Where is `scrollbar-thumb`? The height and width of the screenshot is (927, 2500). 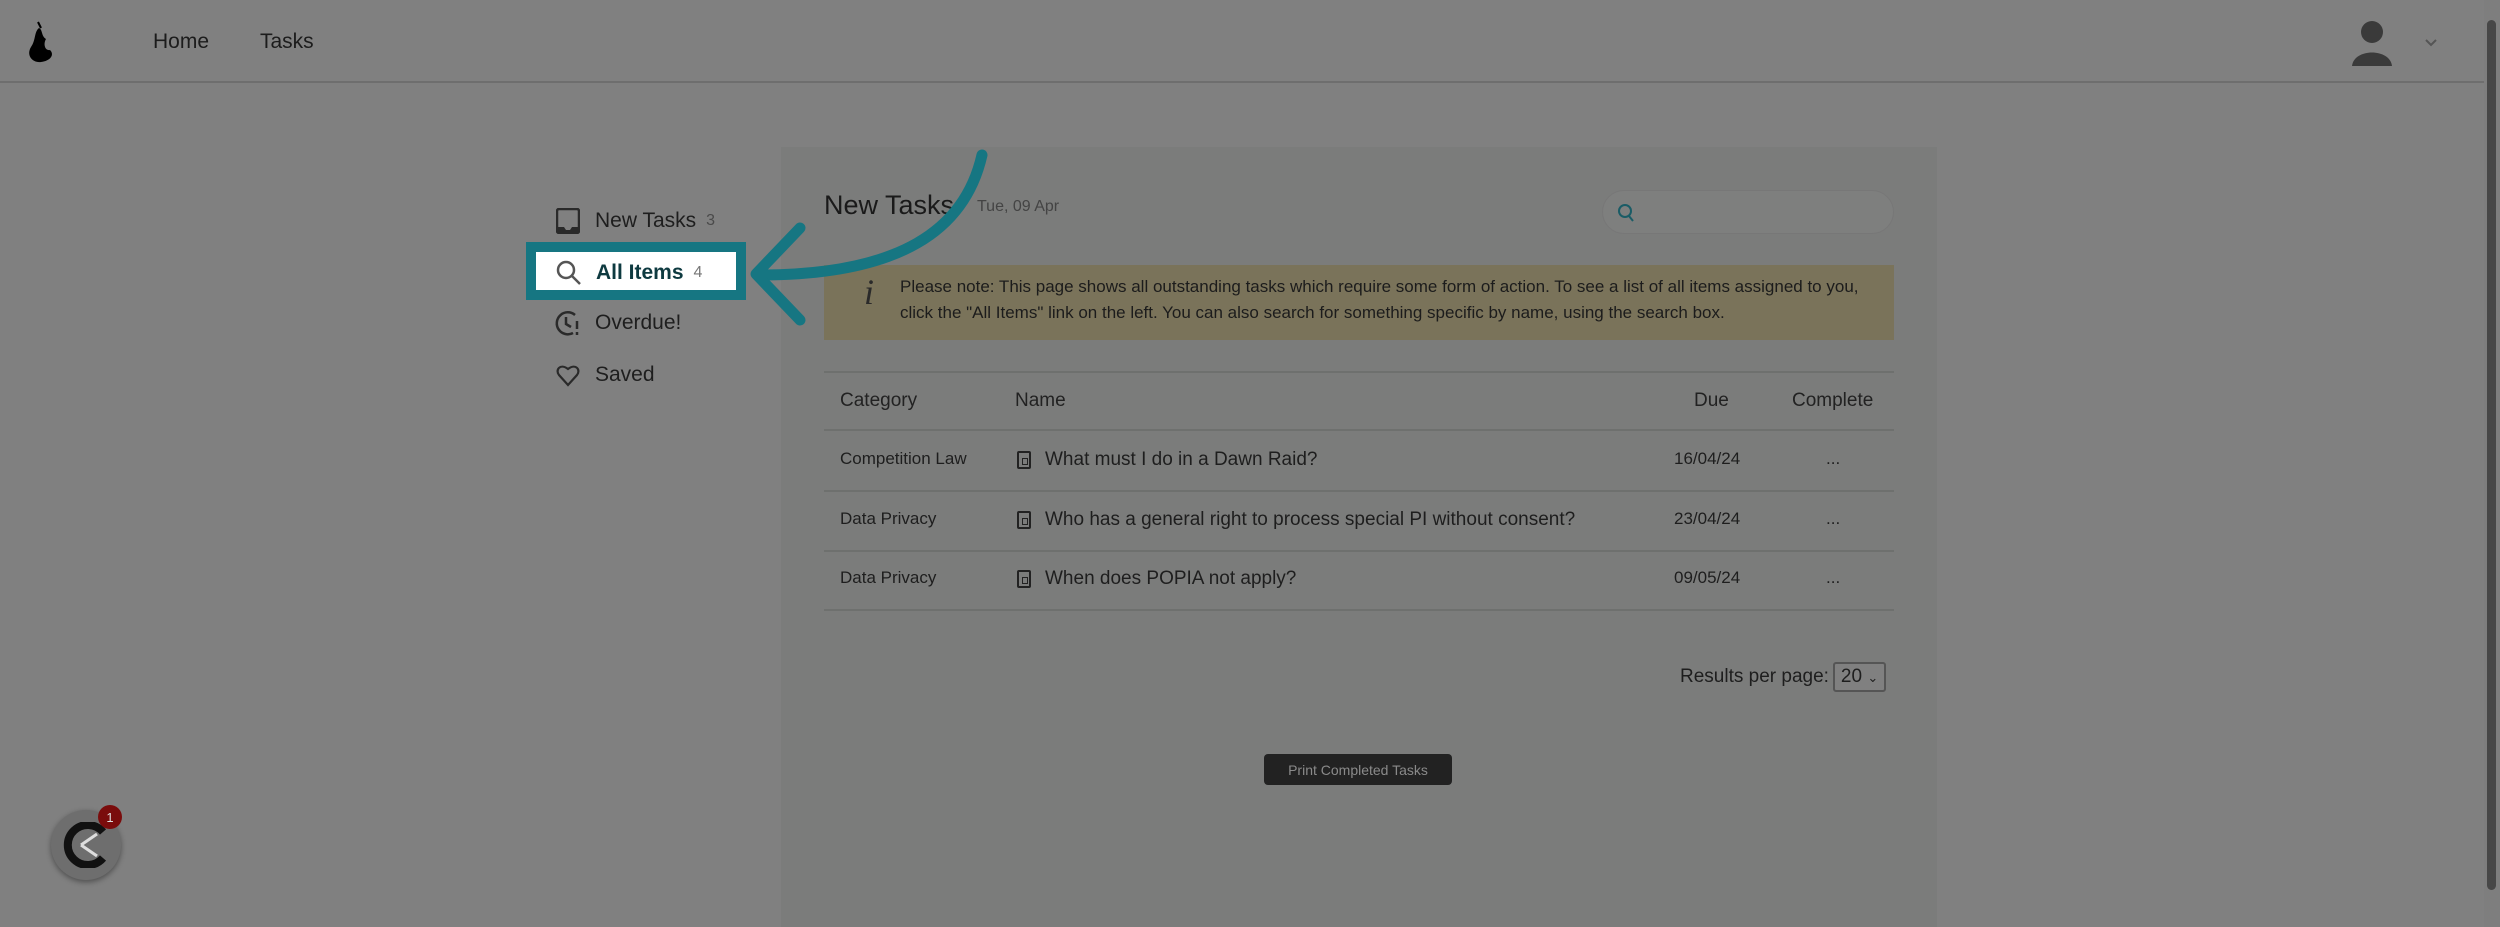 scrollbar-thumb is located at coordinates (2491, 455).